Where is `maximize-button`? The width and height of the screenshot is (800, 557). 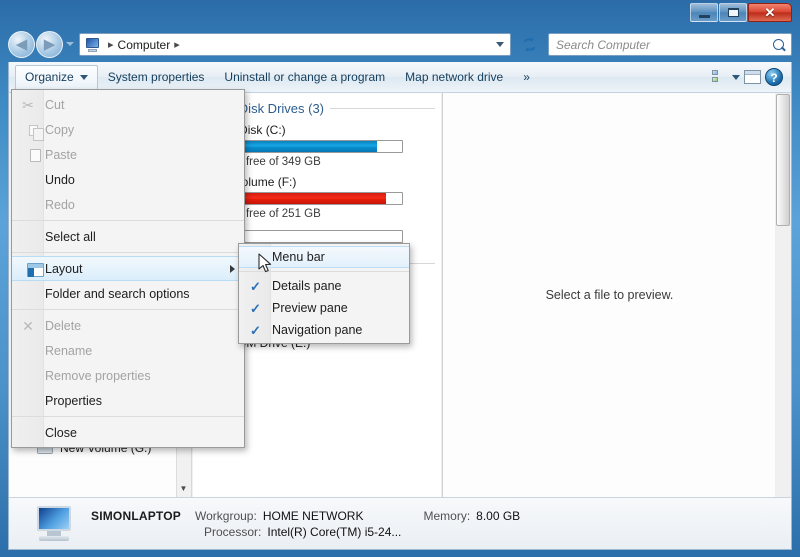 maximize-button is located at coordinates (733, 12).